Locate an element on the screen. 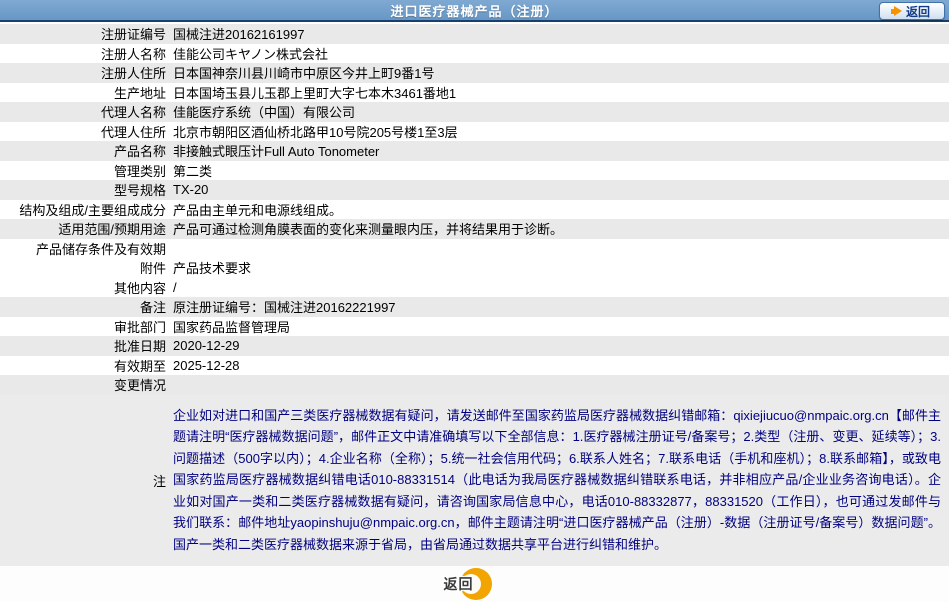 Image resolution: width=949 pixels, height=602 pixels. table-row: 注册证编号 国械注进20162161997 is located at coordinates (474, 34).